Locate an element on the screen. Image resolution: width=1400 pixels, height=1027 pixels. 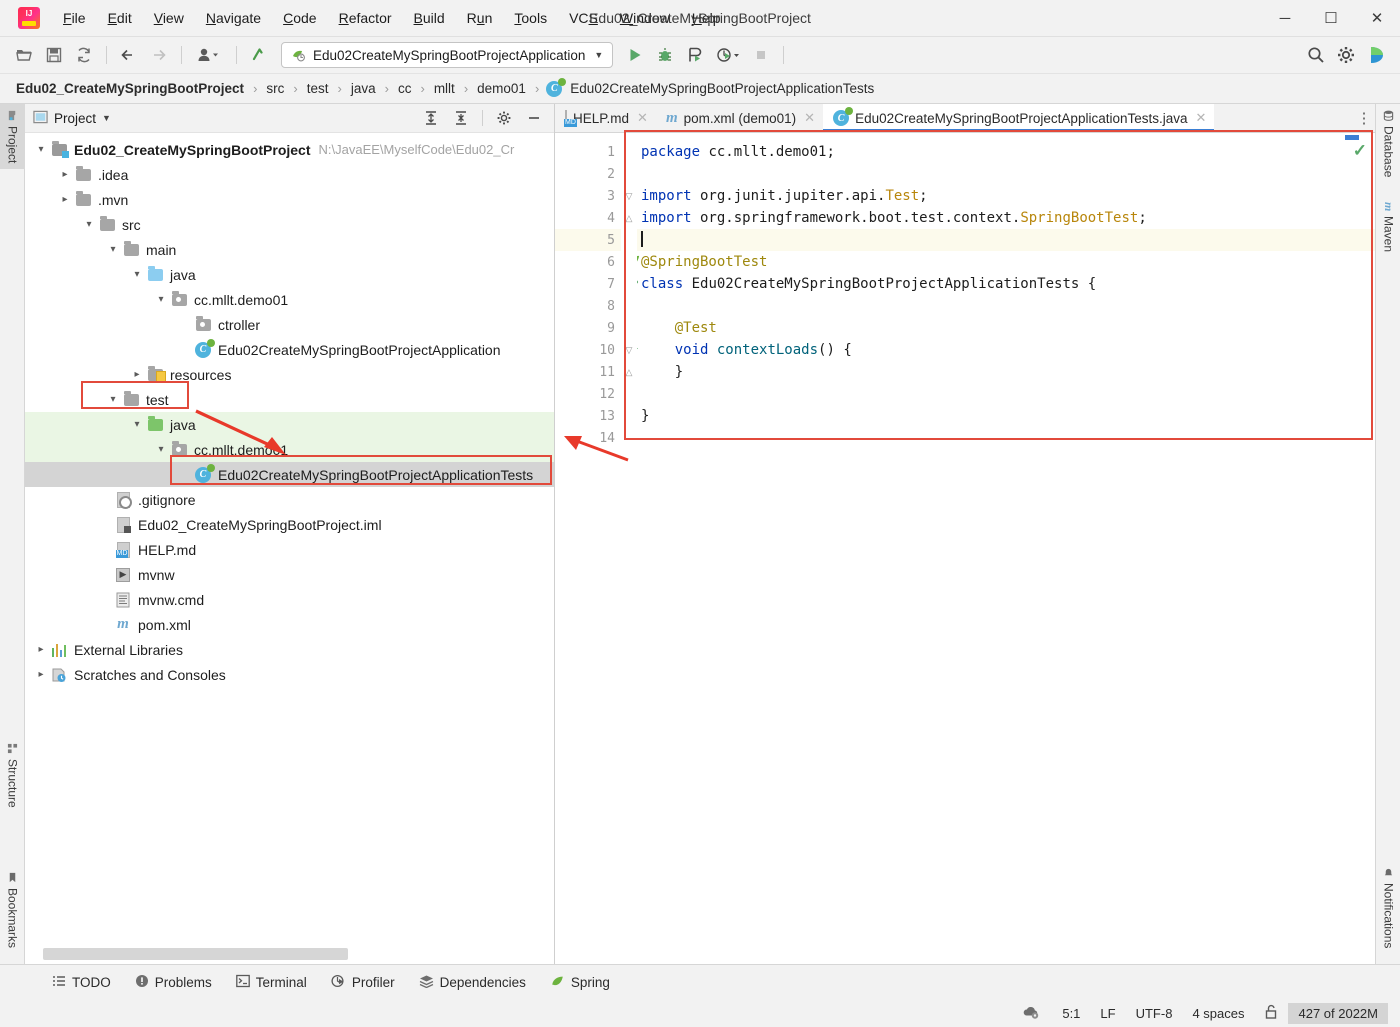
menu-view: View is located at coordinates (169, 18).